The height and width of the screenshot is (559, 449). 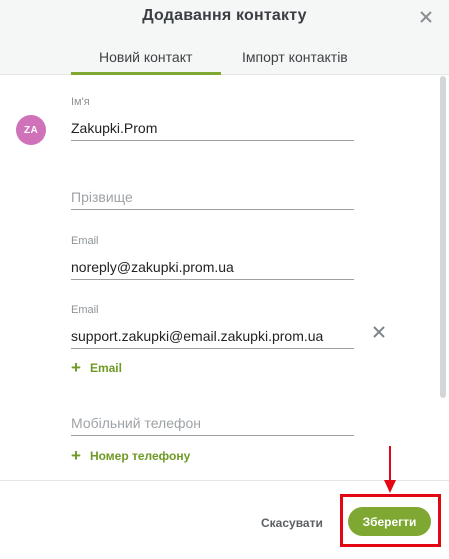 I want to click on tab-import-contacts: Імпорт контактів, so click(x=295, y=57).